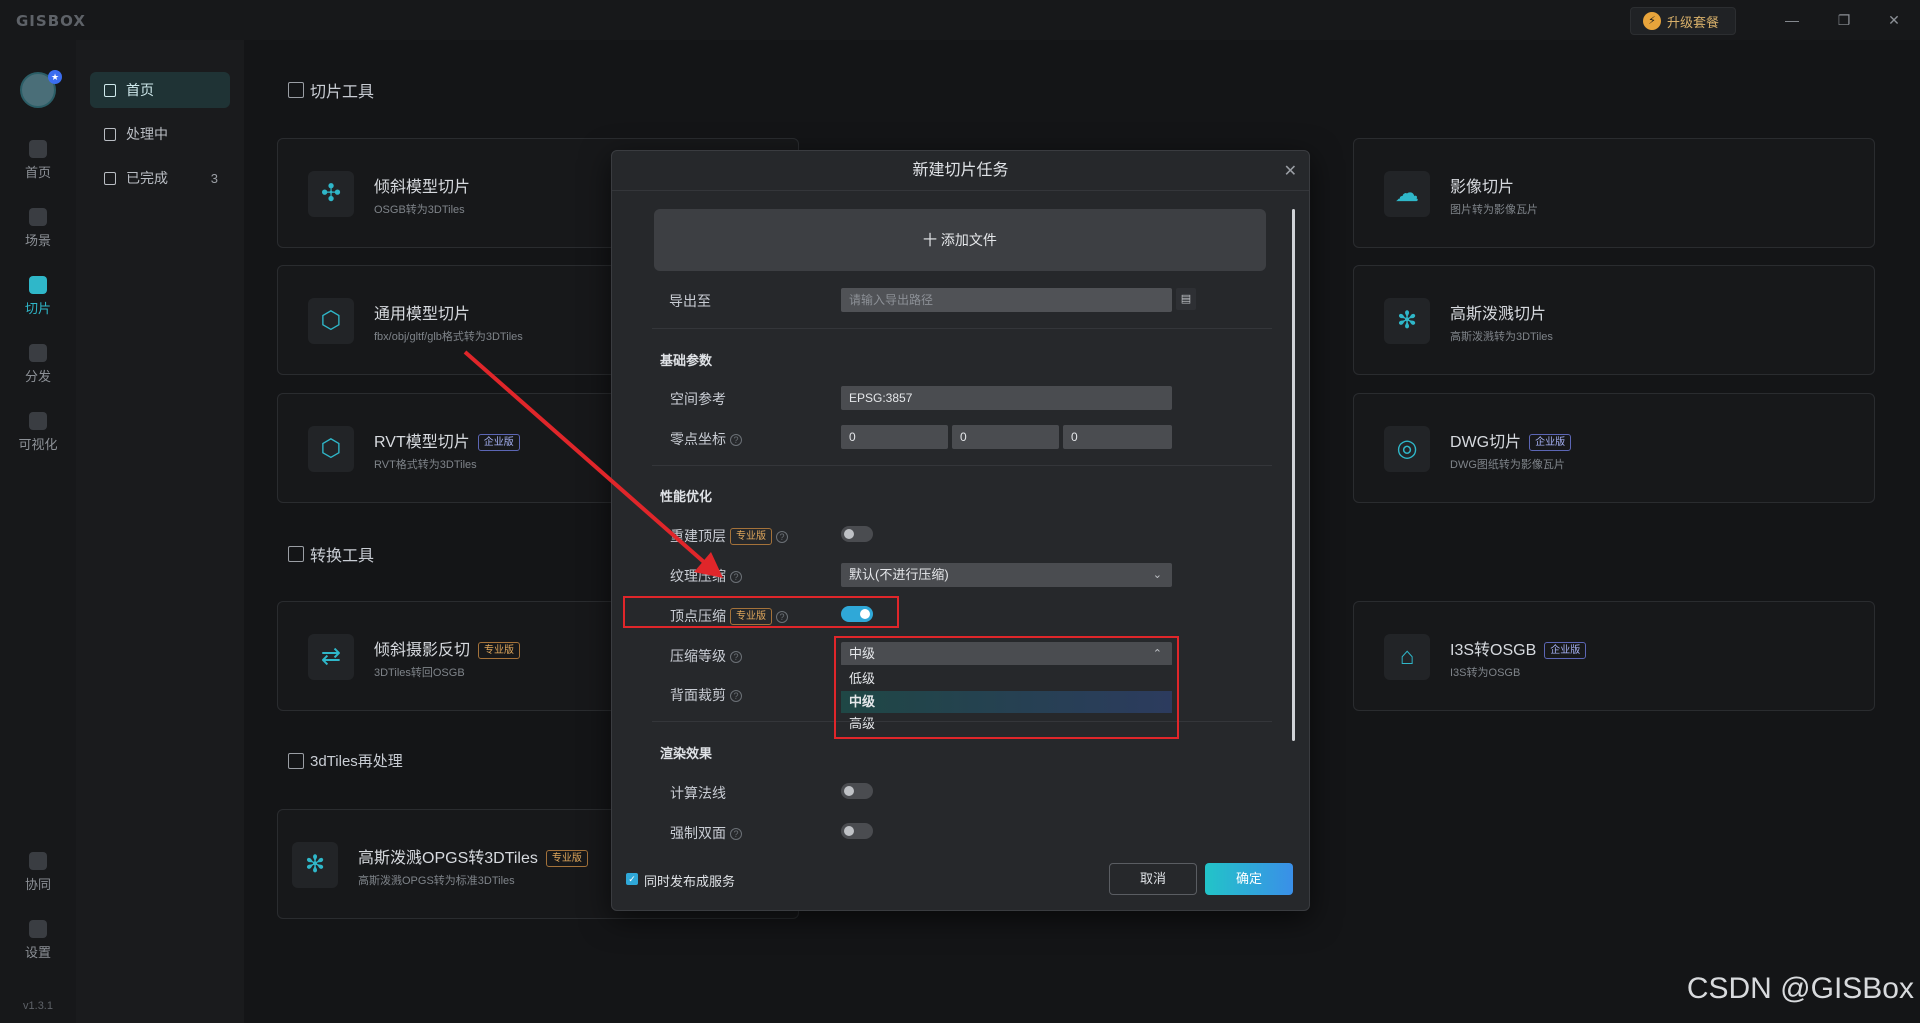 The height and width of the screenshot is (1023, 1920). Describe the element at coordinates (960, 171) in the screenshot. I see `dialog-title: 新建切片任务` at that location.